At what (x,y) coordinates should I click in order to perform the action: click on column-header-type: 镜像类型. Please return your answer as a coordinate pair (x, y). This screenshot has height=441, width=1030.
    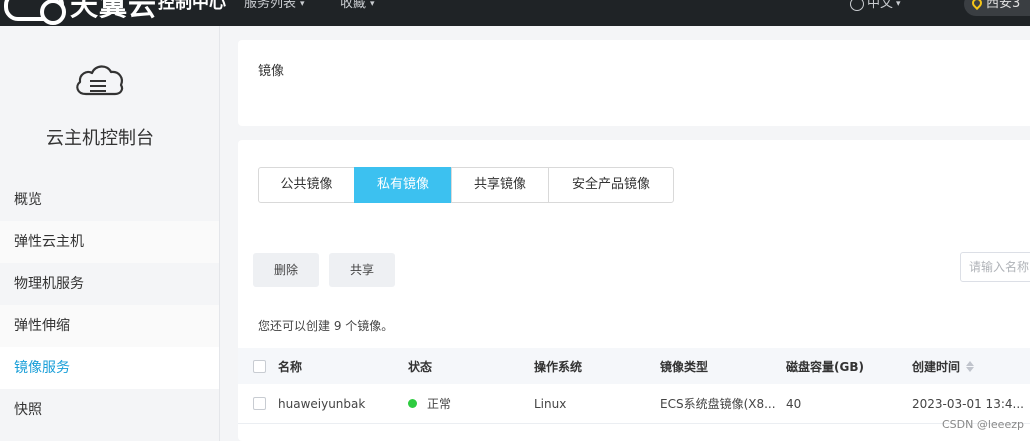
    Looking at the image, I should click on (684, 366).